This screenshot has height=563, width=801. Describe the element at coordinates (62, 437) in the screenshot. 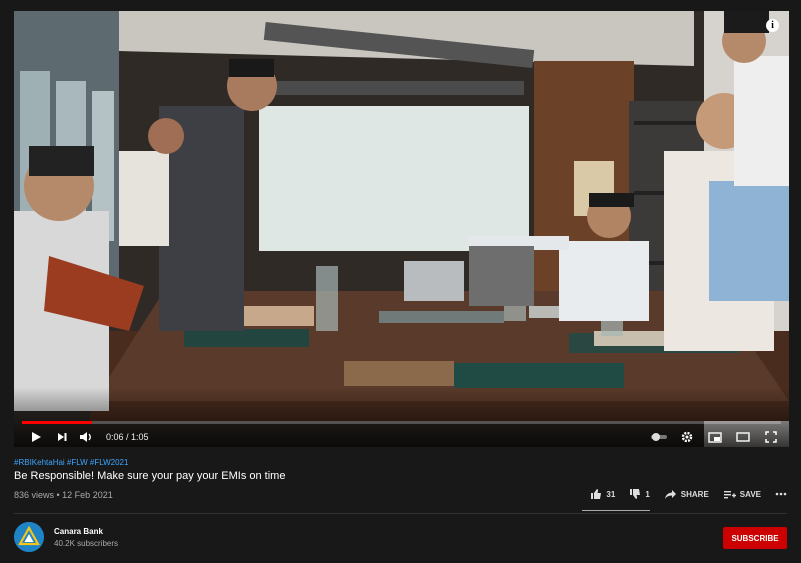

I see `next-icon` at that location.